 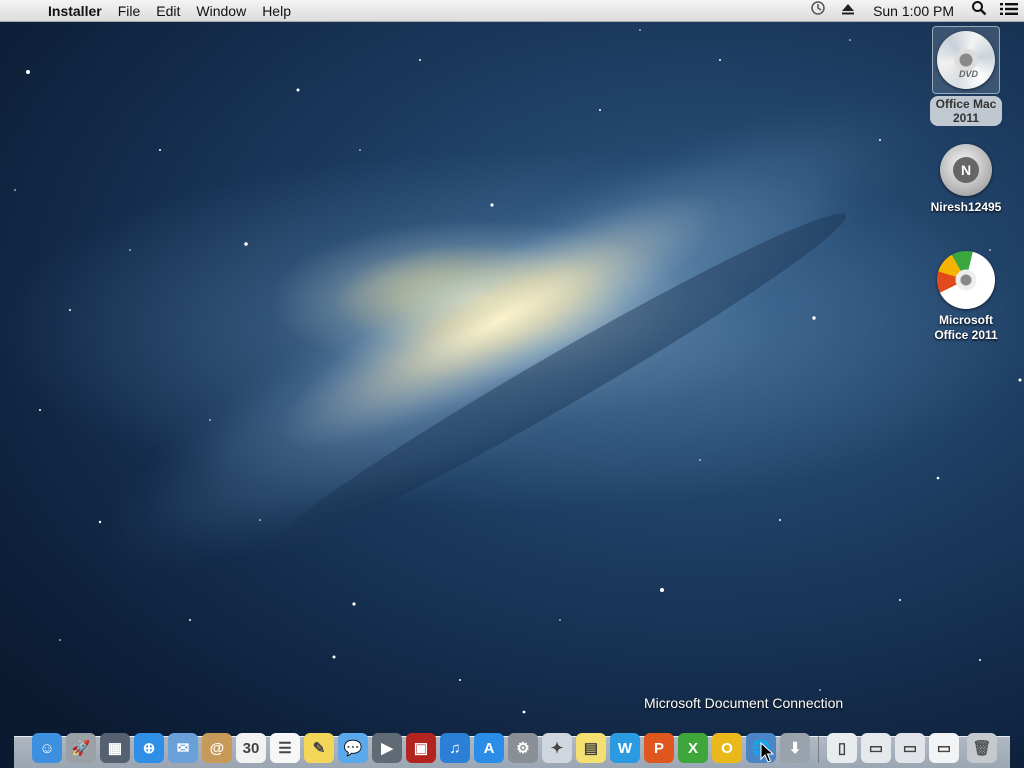 What do you see at coordinates (744, 703) in the screenshot?
I see `dock-tooltip: Microsoft Document Connection` at bounding box center [744, 703].